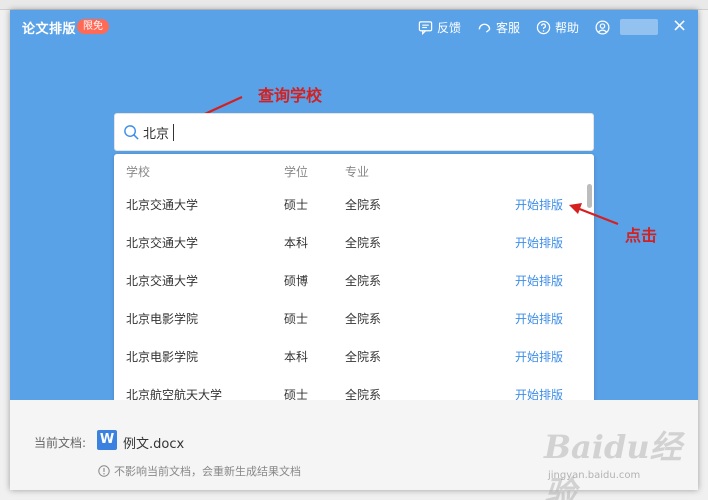 The image size is (708, 500). What do you see at coordinates (589, 196) in the screenshot?
I see `results-scrollbar` at bounding box center [589, 196].